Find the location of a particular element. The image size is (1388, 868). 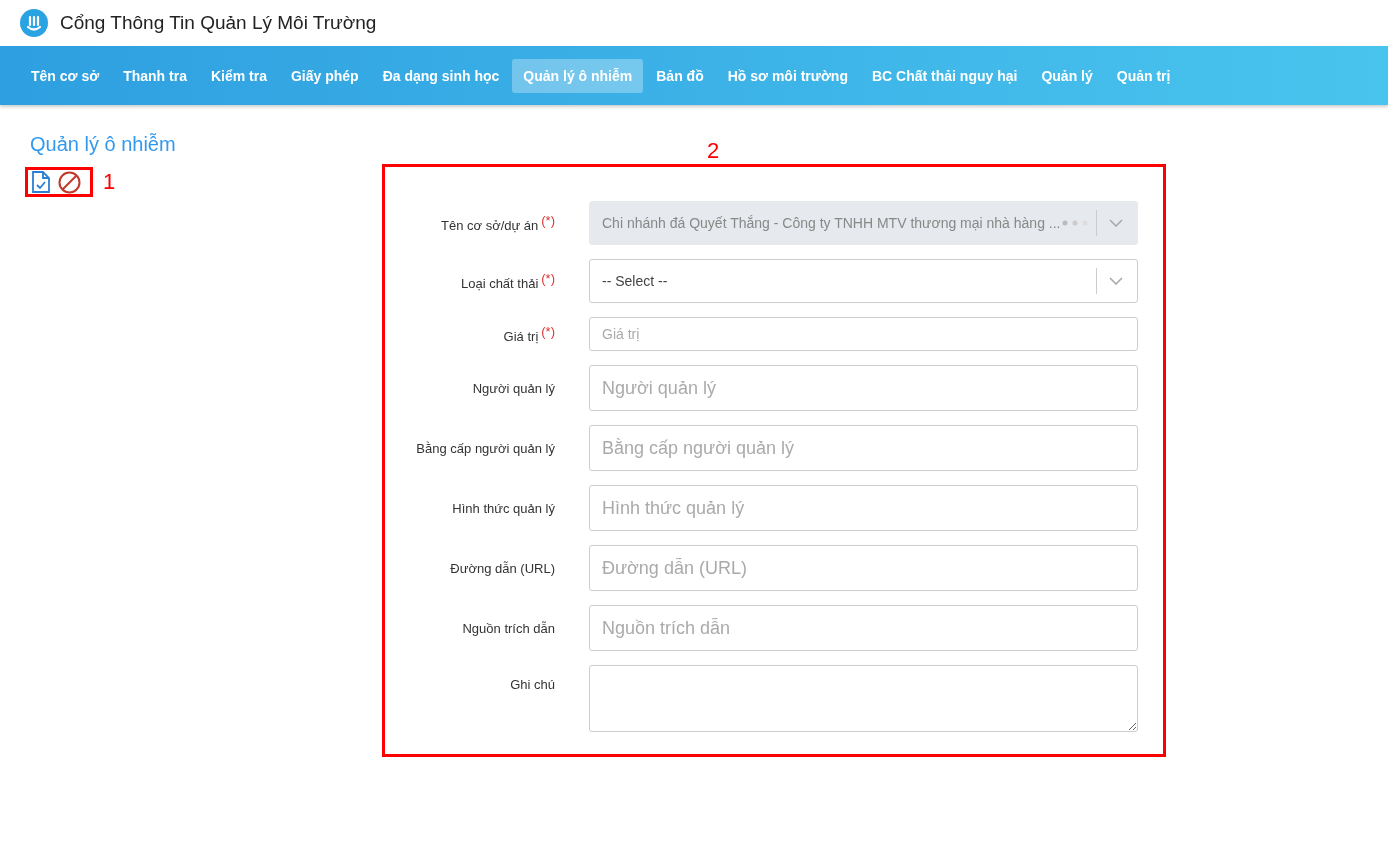

field-label: Đường dẫn (URL) is located at coordinates (502, 568).